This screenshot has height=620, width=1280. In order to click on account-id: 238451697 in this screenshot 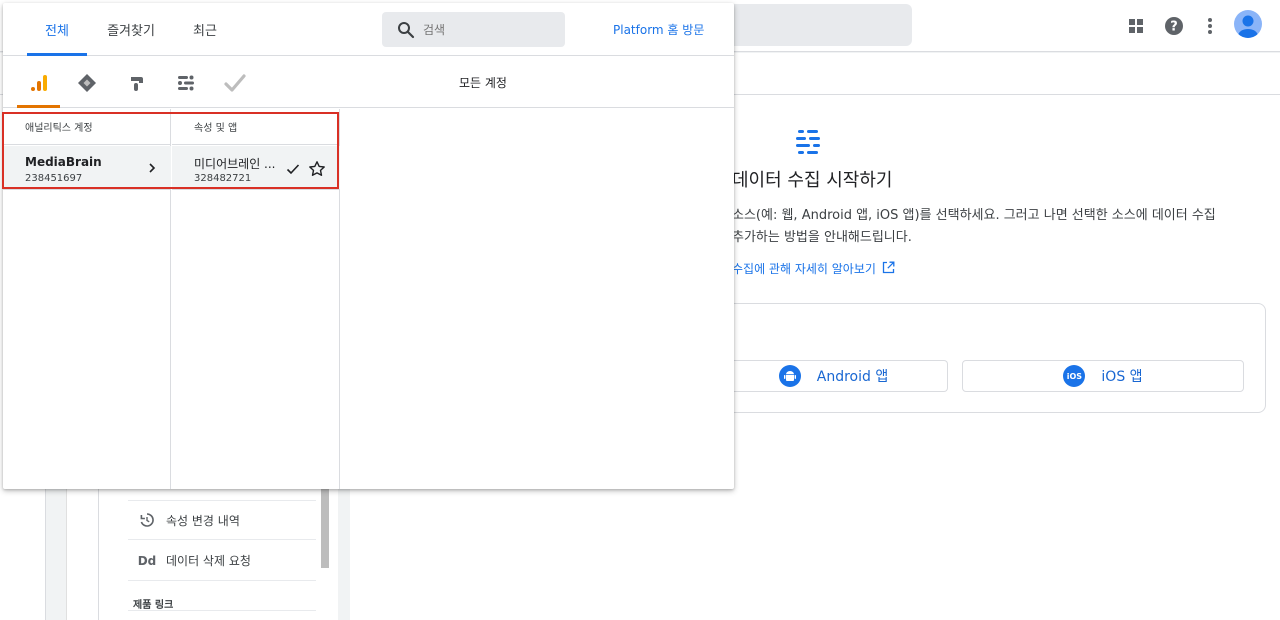, I will do `click(54, 178)`.